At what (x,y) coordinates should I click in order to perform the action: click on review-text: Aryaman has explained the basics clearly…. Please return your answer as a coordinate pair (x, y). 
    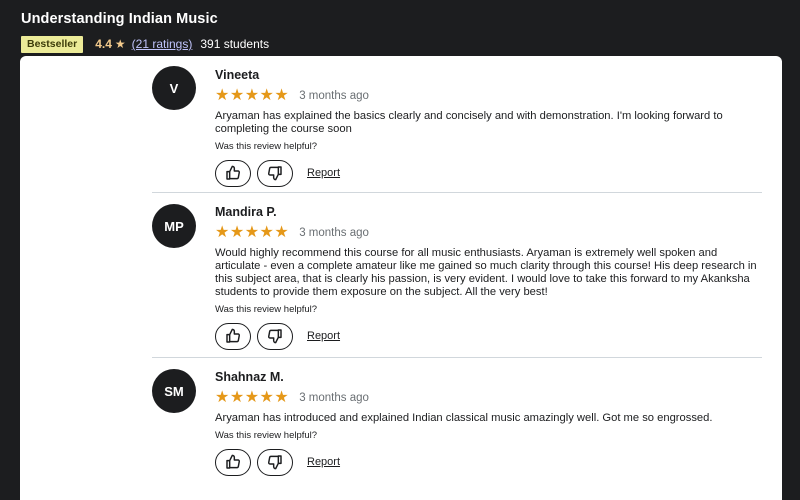
    Looking at the image, I should click on (469, 122).